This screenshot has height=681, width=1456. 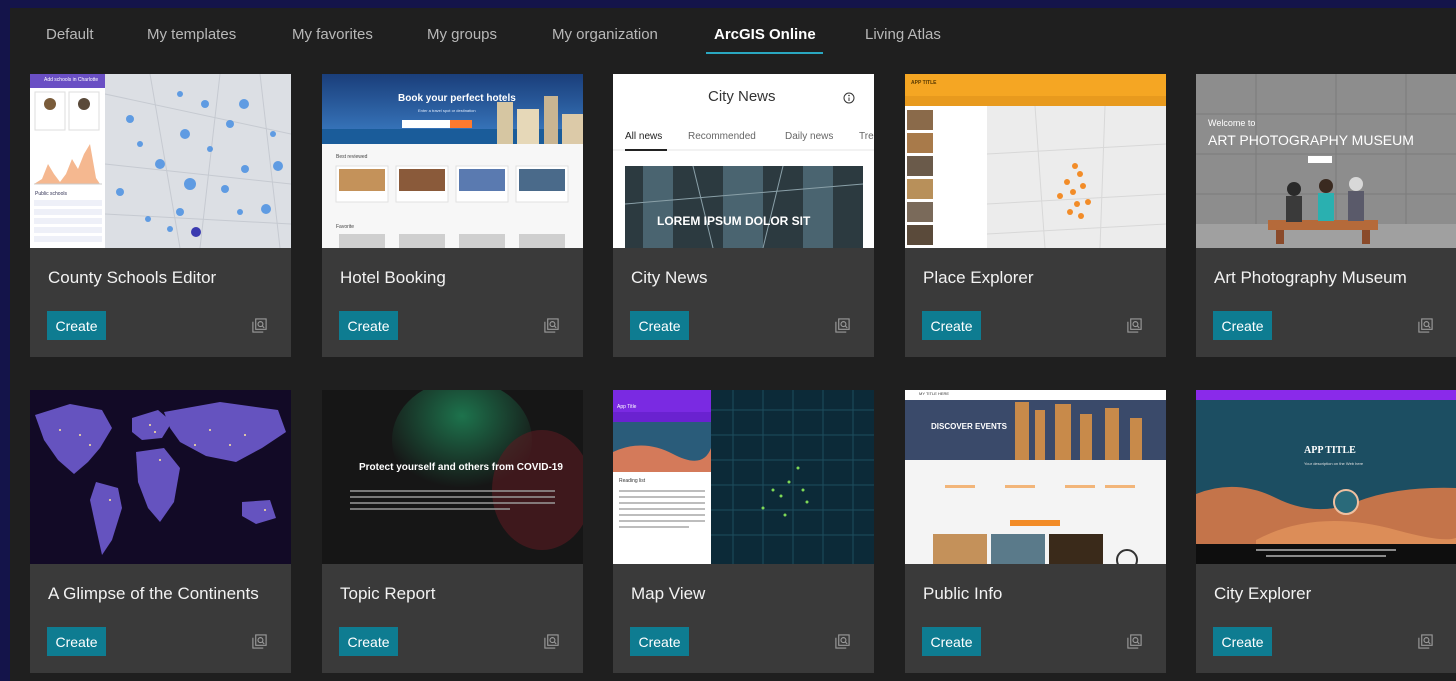 I want to click on card-title: Topic Report, so click(x=388, y=593).